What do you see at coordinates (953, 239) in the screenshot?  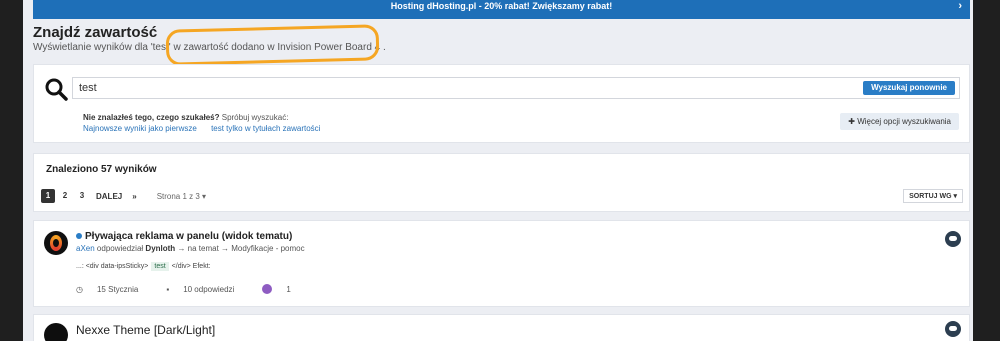 I see `chat-bubble-icon` at bounding box center [953, 239].